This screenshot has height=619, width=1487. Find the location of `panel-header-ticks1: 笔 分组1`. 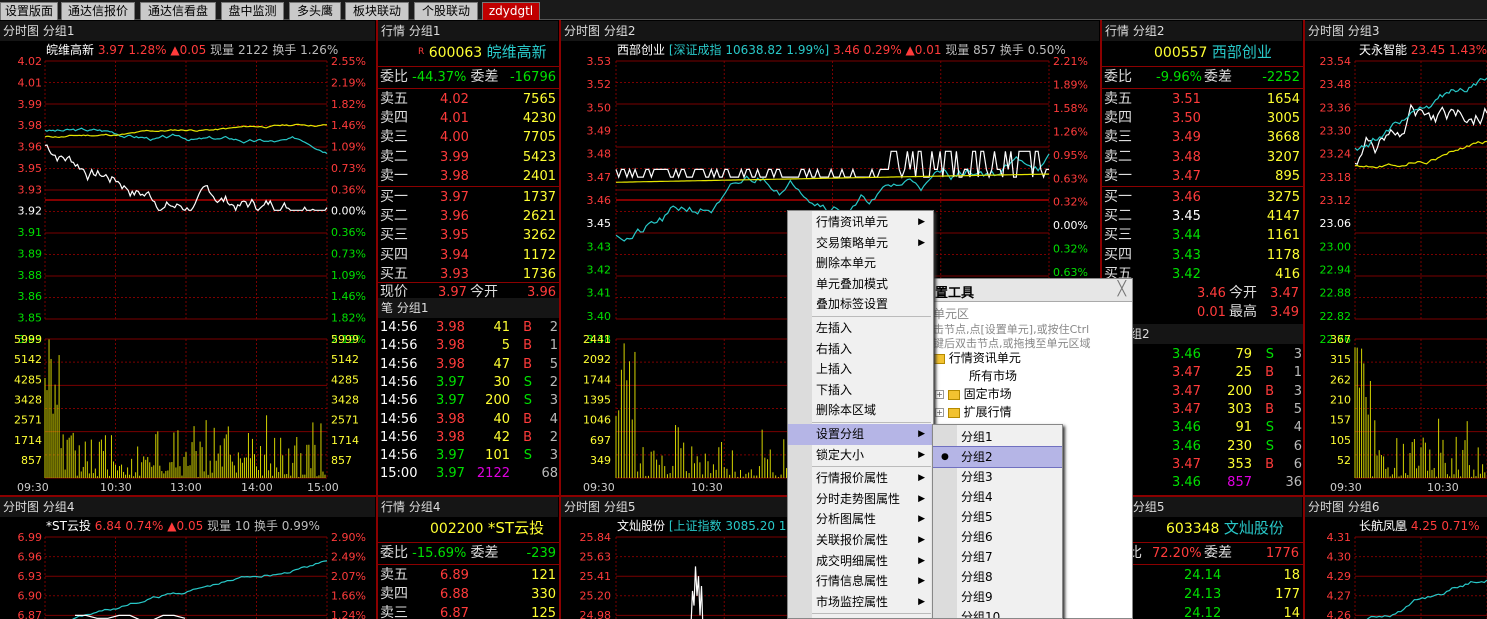

panel-header-ticks1: 笔 分组1 is located at coordinates (468, 308).